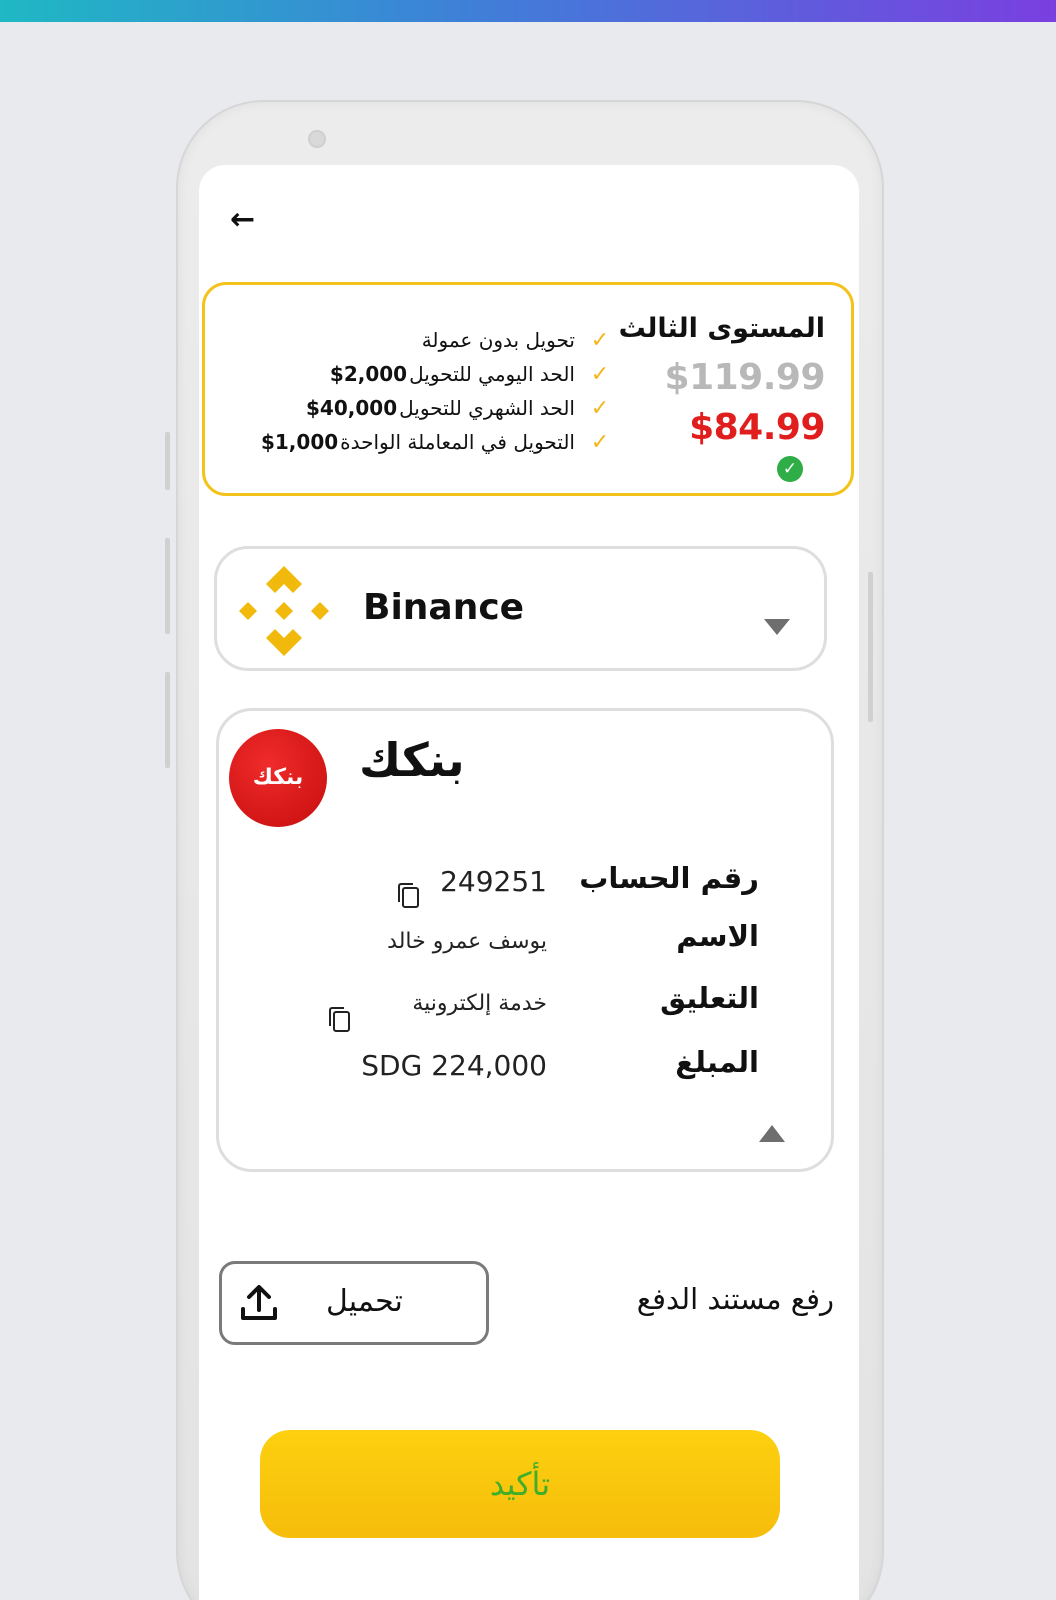 Image resolution: width=1056 pixels, height=1600 pixels. I want to click on plan-feature: ✓ الحد الشهري للتحويل $40,000, so click(411, 408).